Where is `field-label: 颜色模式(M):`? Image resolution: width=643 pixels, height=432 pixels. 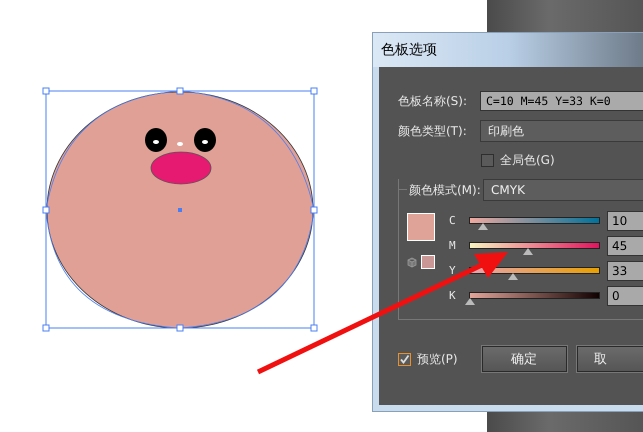 field-label: 颜色模式(M): is located at coordinates (445, 190).